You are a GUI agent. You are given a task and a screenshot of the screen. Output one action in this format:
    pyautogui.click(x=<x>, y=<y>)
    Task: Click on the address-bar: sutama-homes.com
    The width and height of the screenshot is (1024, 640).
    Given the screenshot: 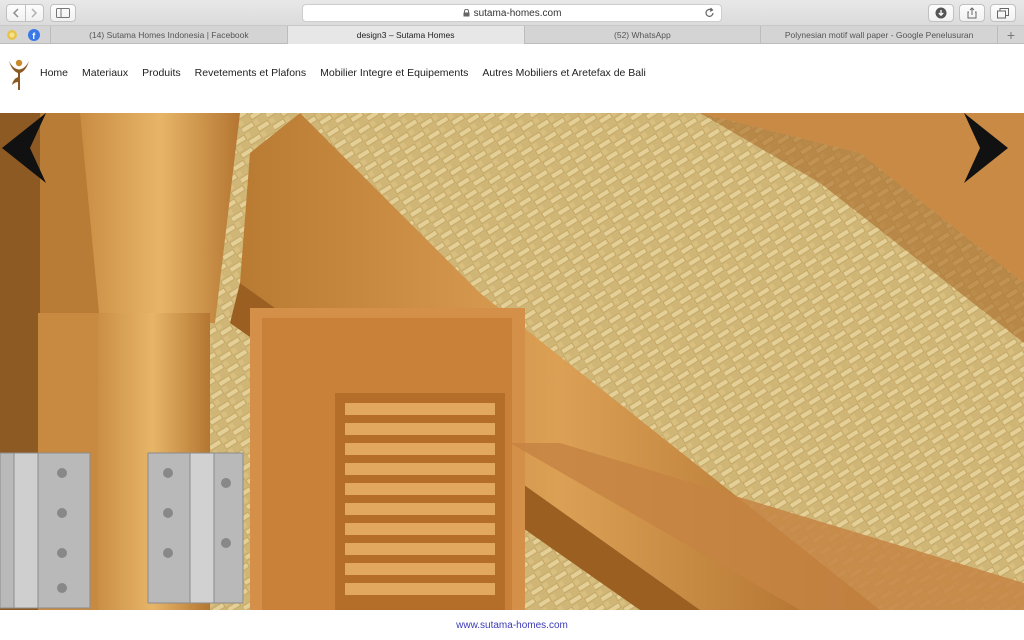 What is the action you would take?
    pyautogui.click(x=512, y=13)
    